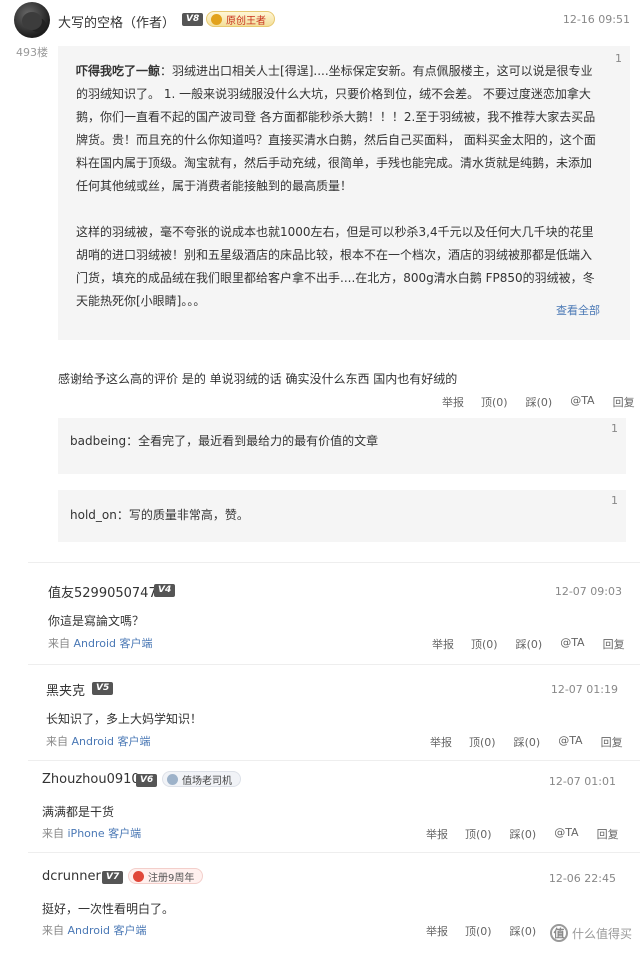 This screenshot has height=953, width=640. Describe the element at coordinates (342, 516) in the screenshot. I see `sub-reply: 1 hold_on：写的质量非常高，赞。` at that location.